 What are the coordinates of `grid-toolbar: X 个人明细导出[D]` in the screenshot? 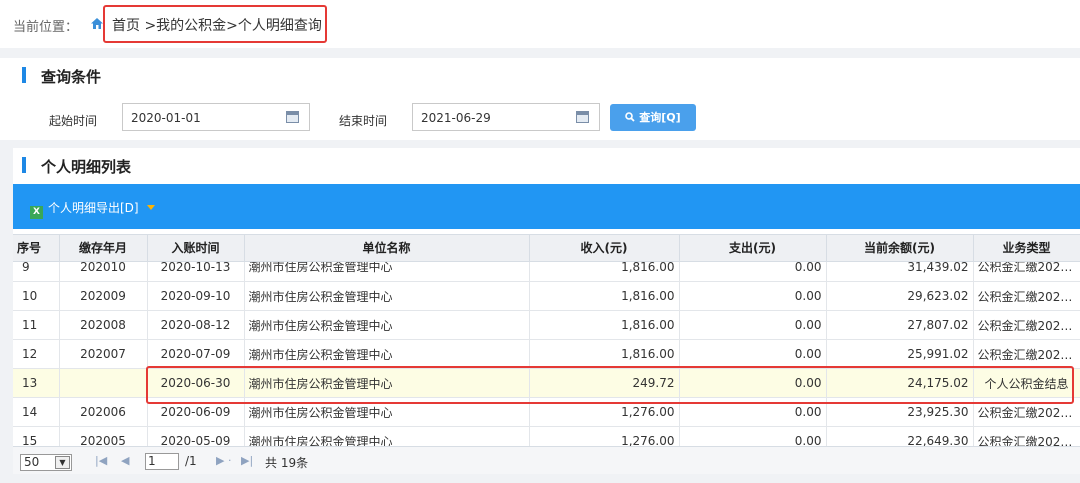 It's located at (546, 206).